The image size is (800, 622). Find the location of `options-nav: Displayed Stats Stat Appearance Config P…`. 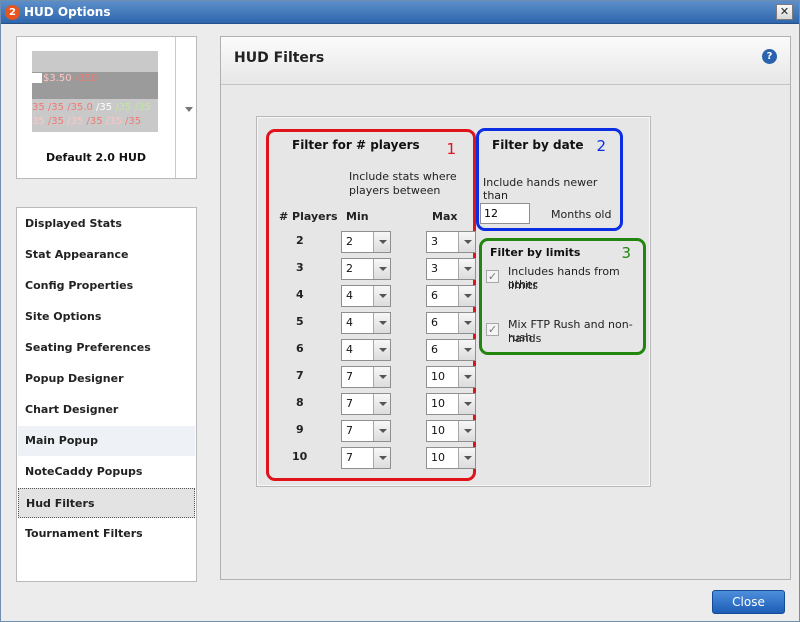

options-nav: Displayed Stats Stat Appearance Config P… is located at coordinates (106, 394).